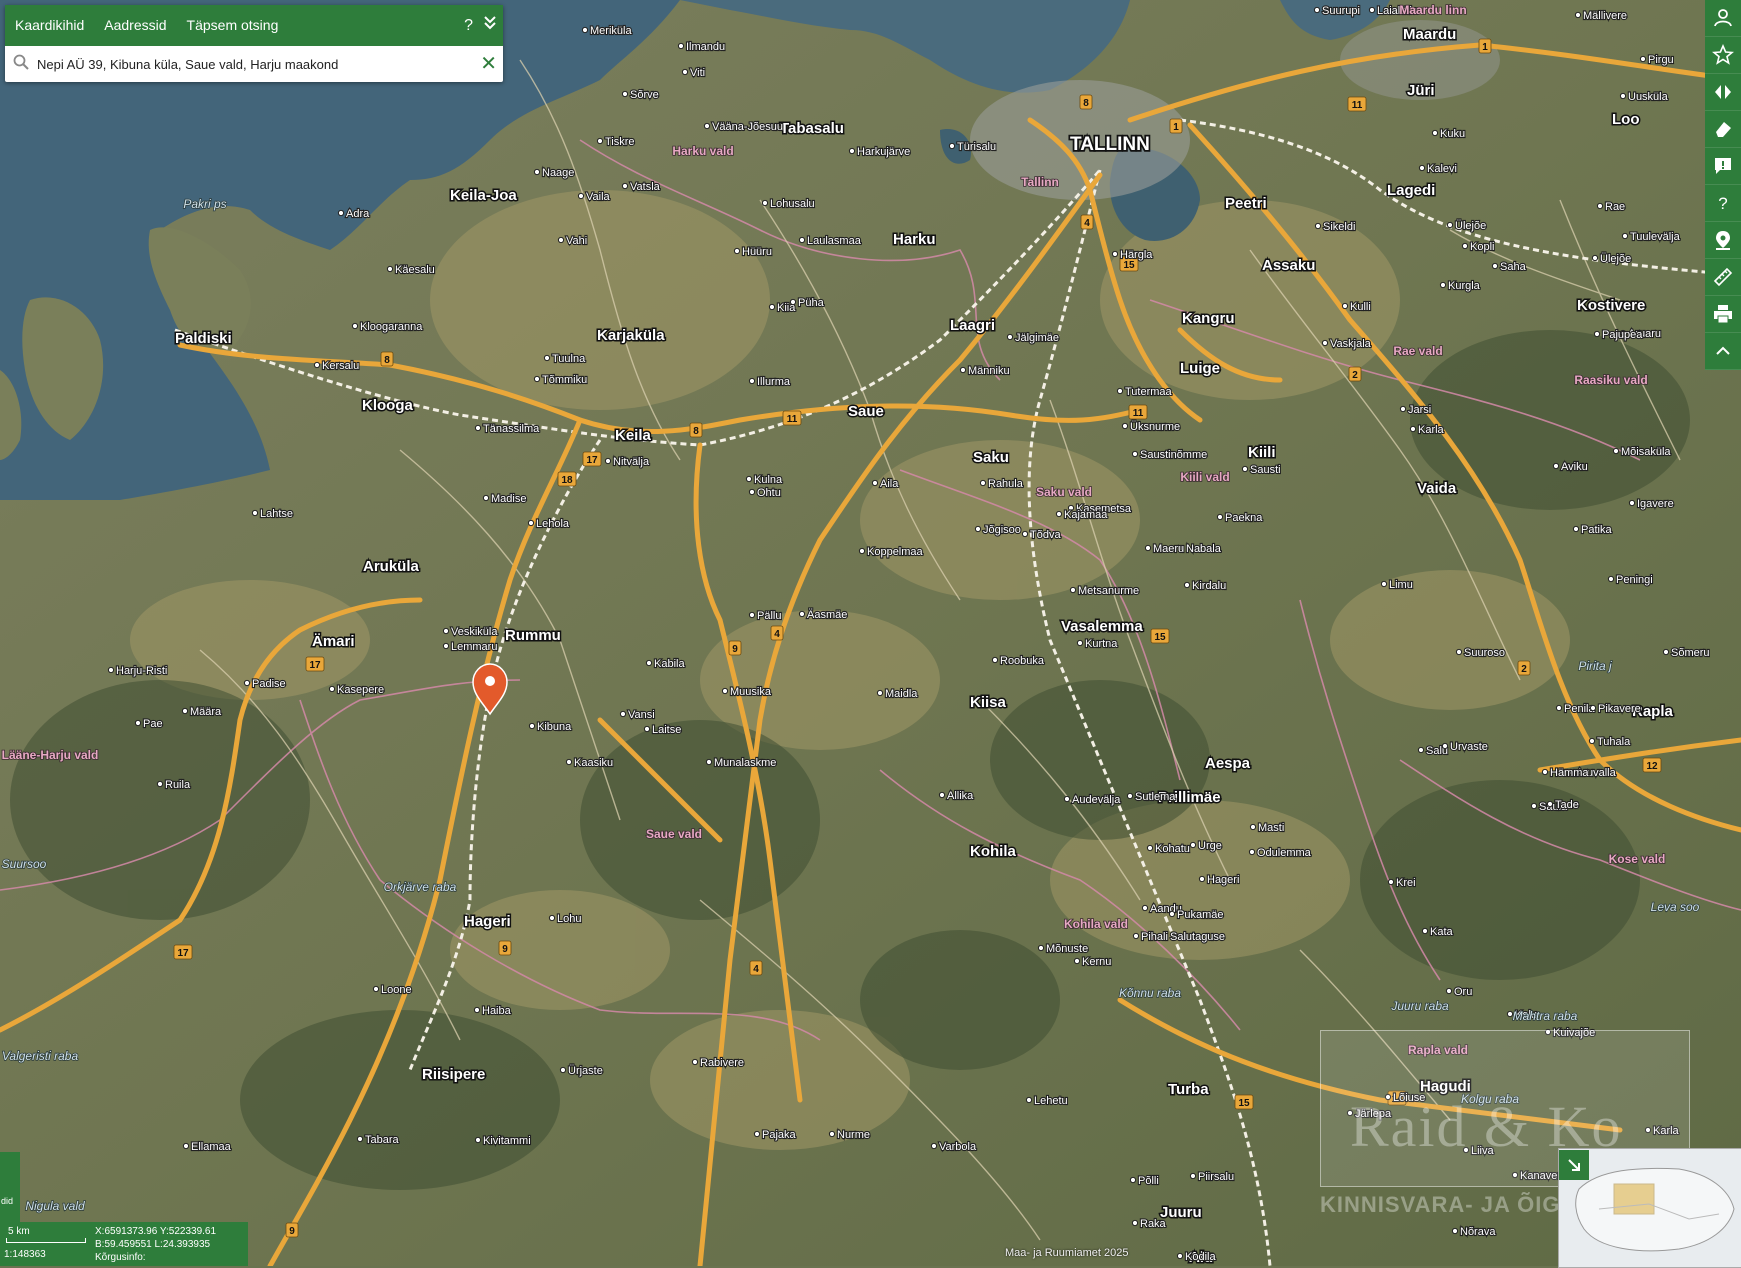 The height and width of the screenshot is (1268, 1741). Describe the element at coordinates (1524, 668) in the screenshot. I see `road-number-badge: 2` at that location.